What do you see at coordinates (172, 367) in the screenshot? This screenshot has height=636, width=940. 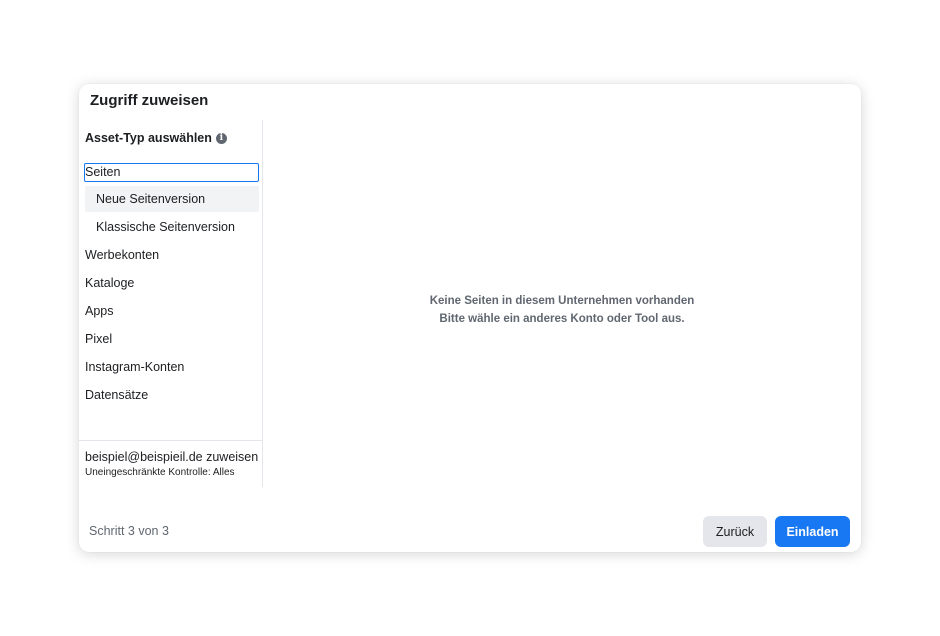 I see `asset-item-instagram-konten: Instagram-Konten` at bounding box center [172, 367].